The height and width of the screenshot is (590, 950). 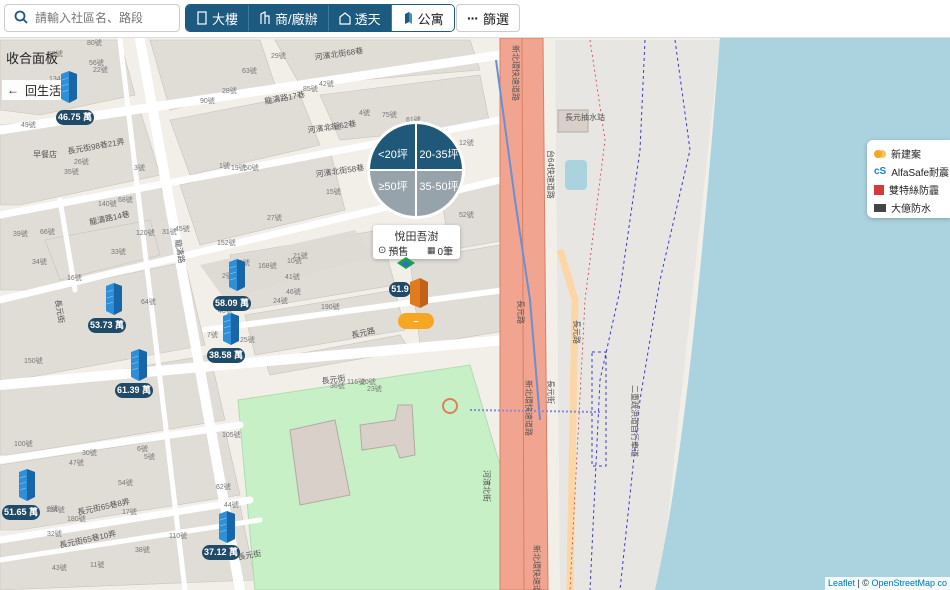 I want to click on house-number-label: 100號, so click(x=23, y=443).